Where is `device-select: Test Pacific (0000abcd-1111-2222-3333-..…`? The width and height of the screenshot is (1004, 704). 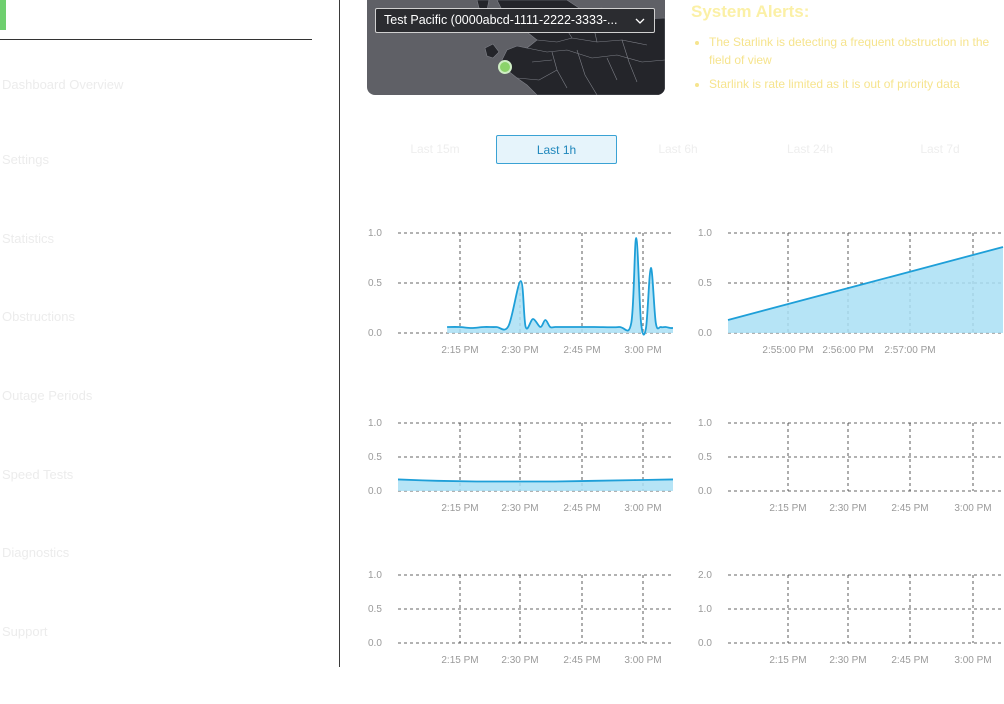
device-select: Test Pacific (0000abcd-1111-2222-3333-..… is located at coordinates (515, 20).